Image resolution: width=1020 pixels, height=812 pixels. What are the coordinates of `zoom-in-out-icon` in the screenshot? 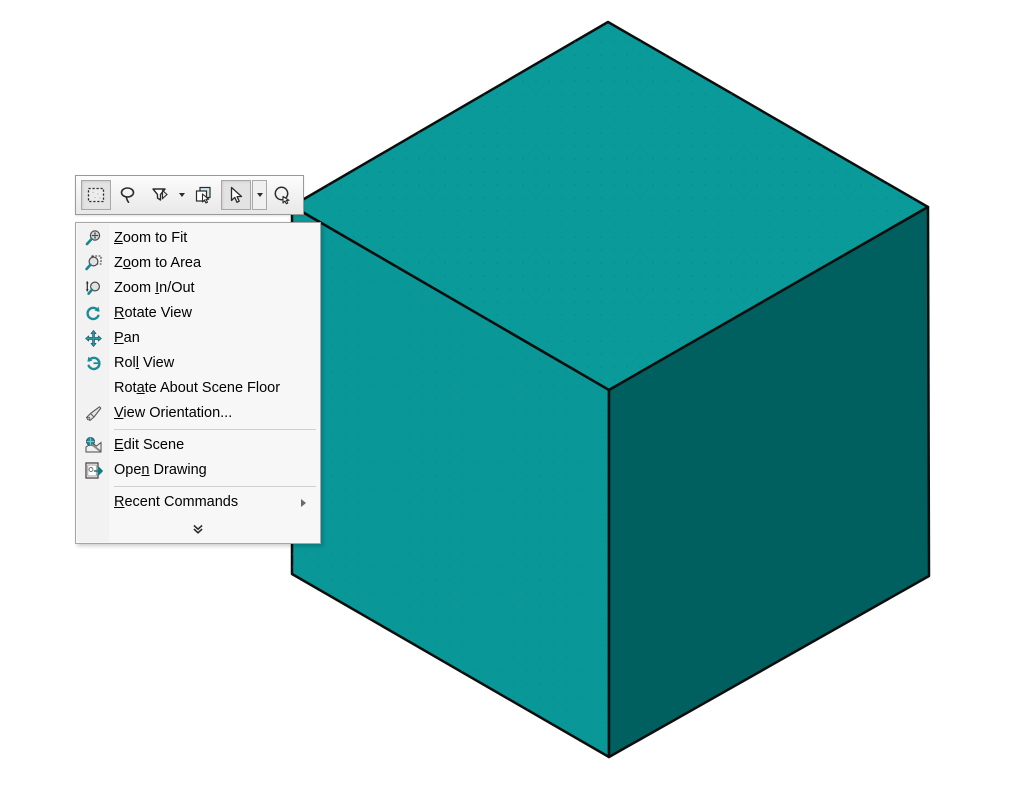 It's located at (93, 288).